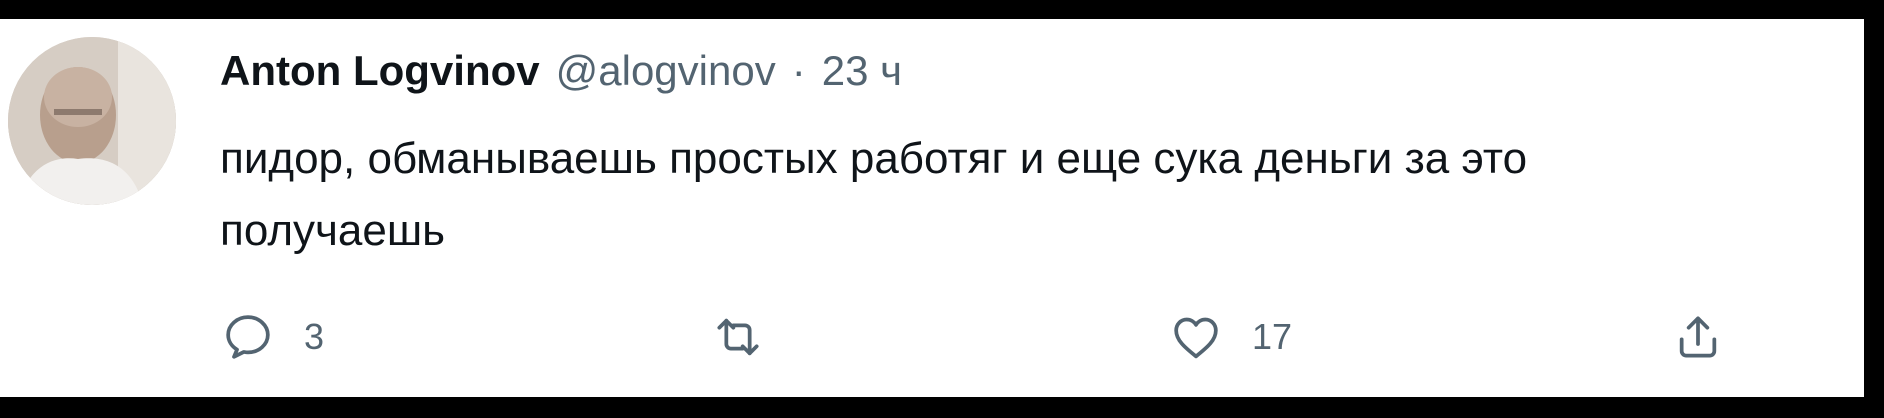  I want to click on author-name: Anton Logvinov, so click(380, 71).